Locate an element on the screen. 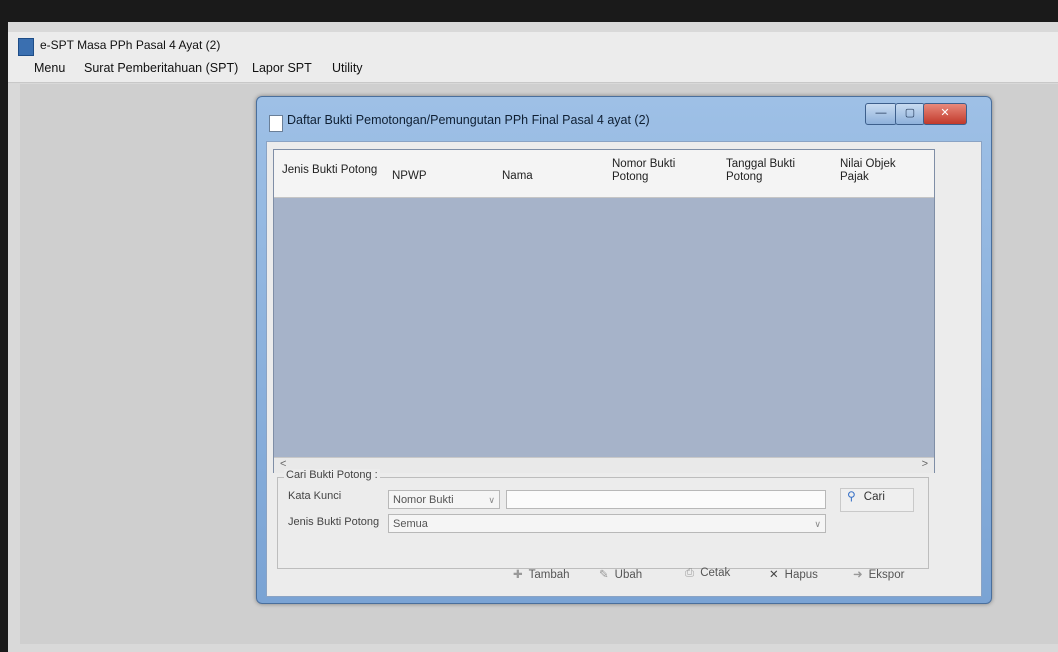  cari-button: ⚲ Cari is located at coordinates (877, 500).